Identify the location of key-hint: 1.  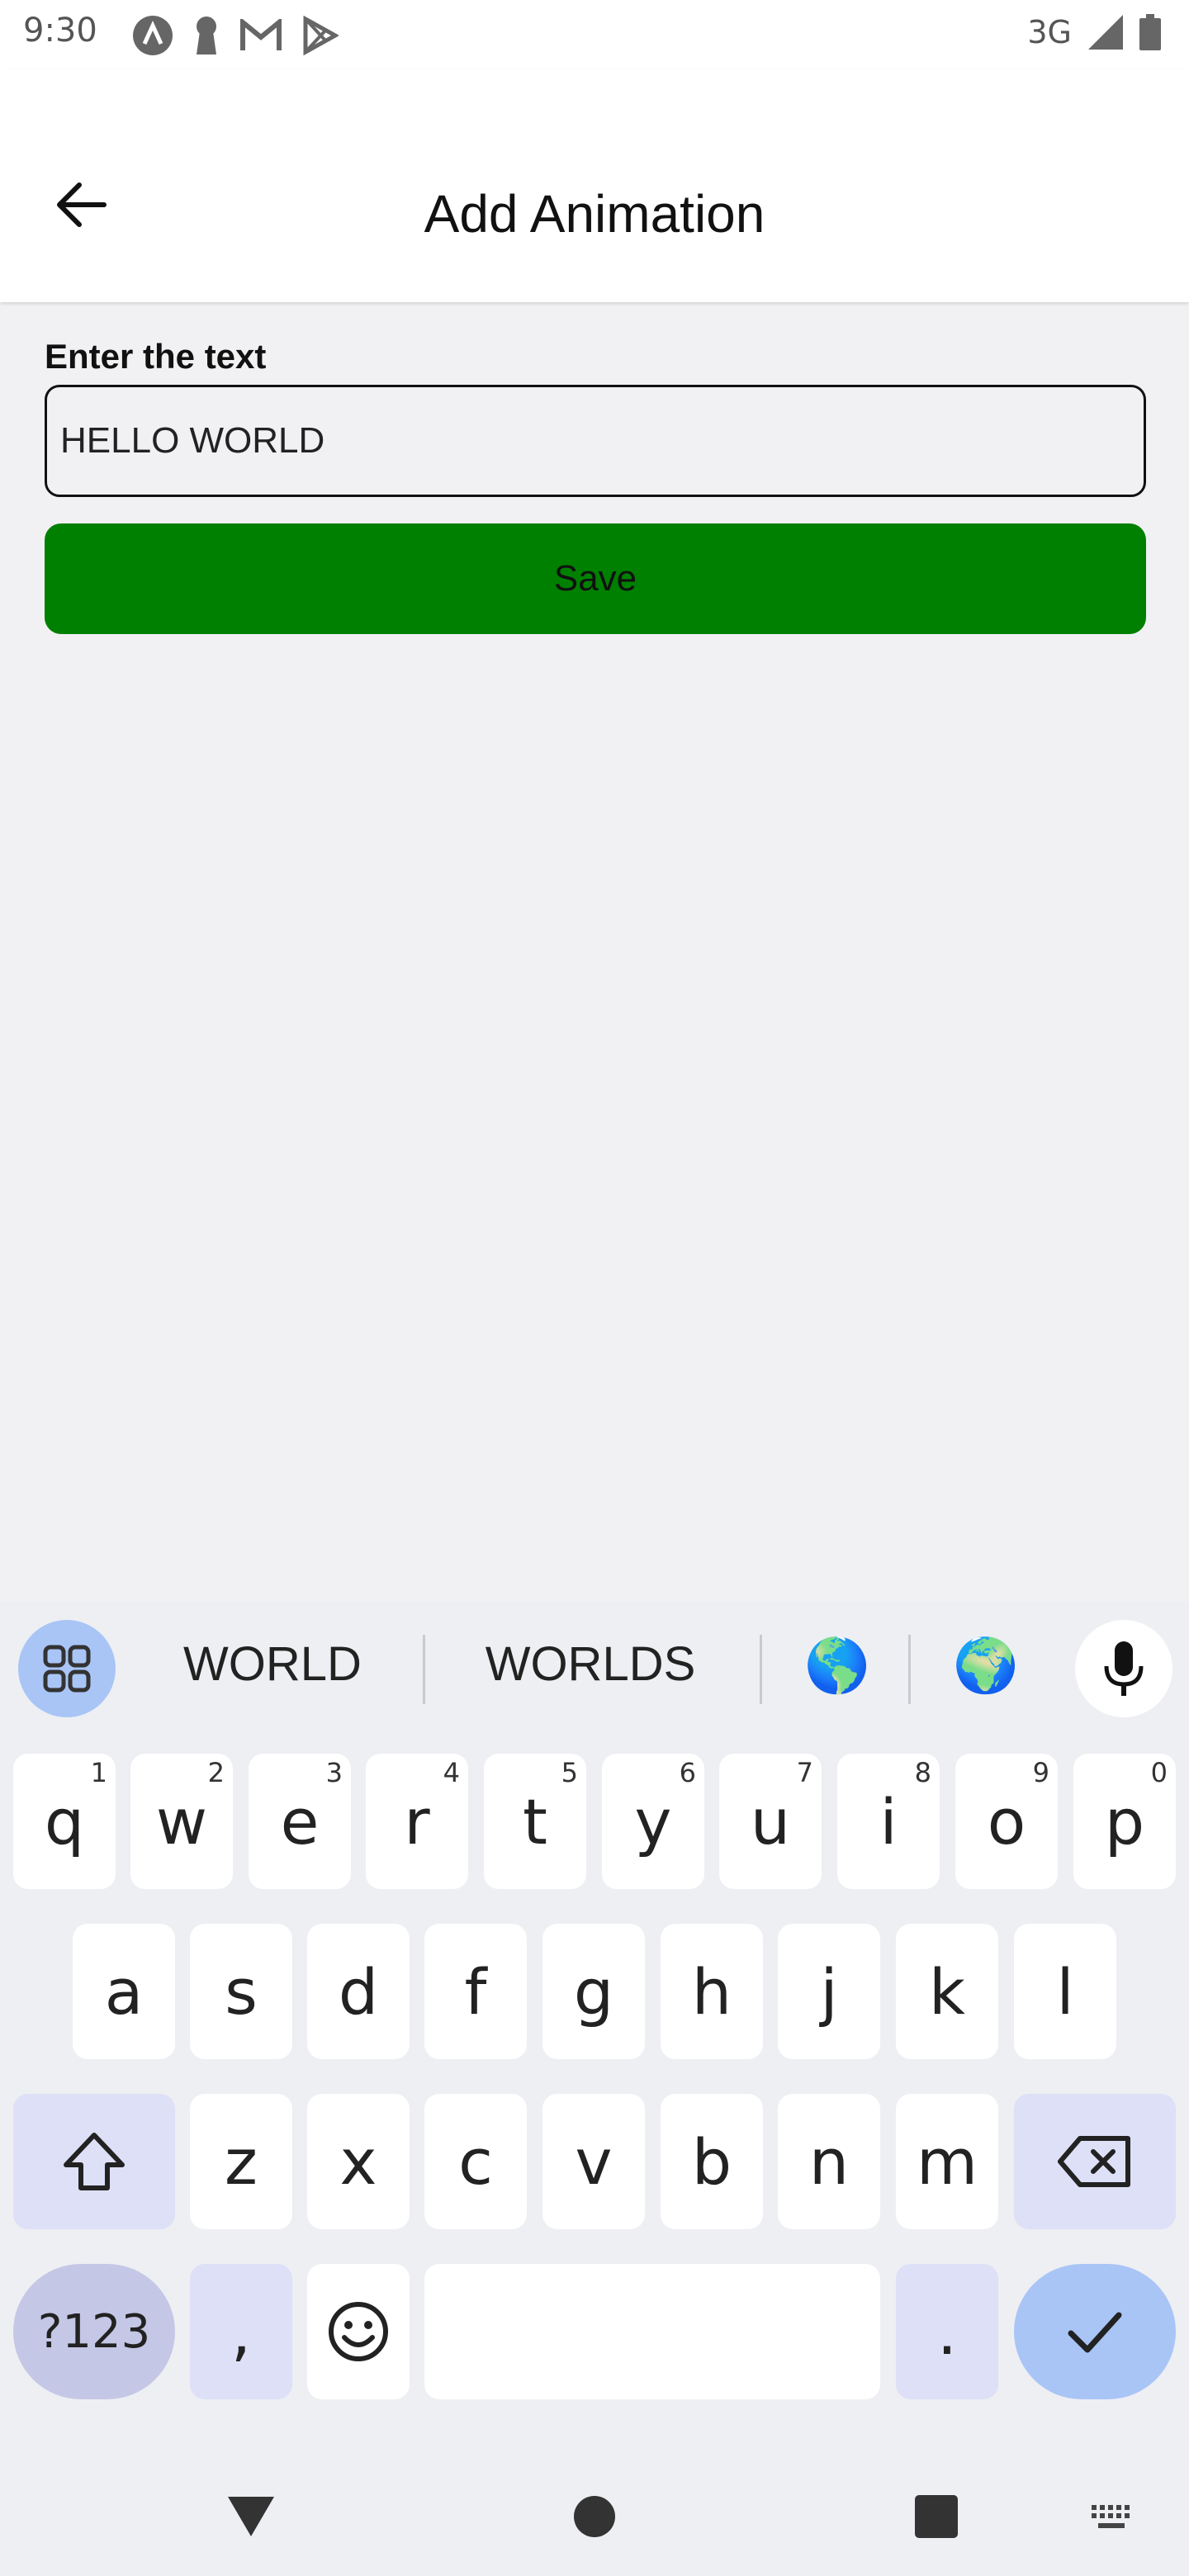
(98, 1772).